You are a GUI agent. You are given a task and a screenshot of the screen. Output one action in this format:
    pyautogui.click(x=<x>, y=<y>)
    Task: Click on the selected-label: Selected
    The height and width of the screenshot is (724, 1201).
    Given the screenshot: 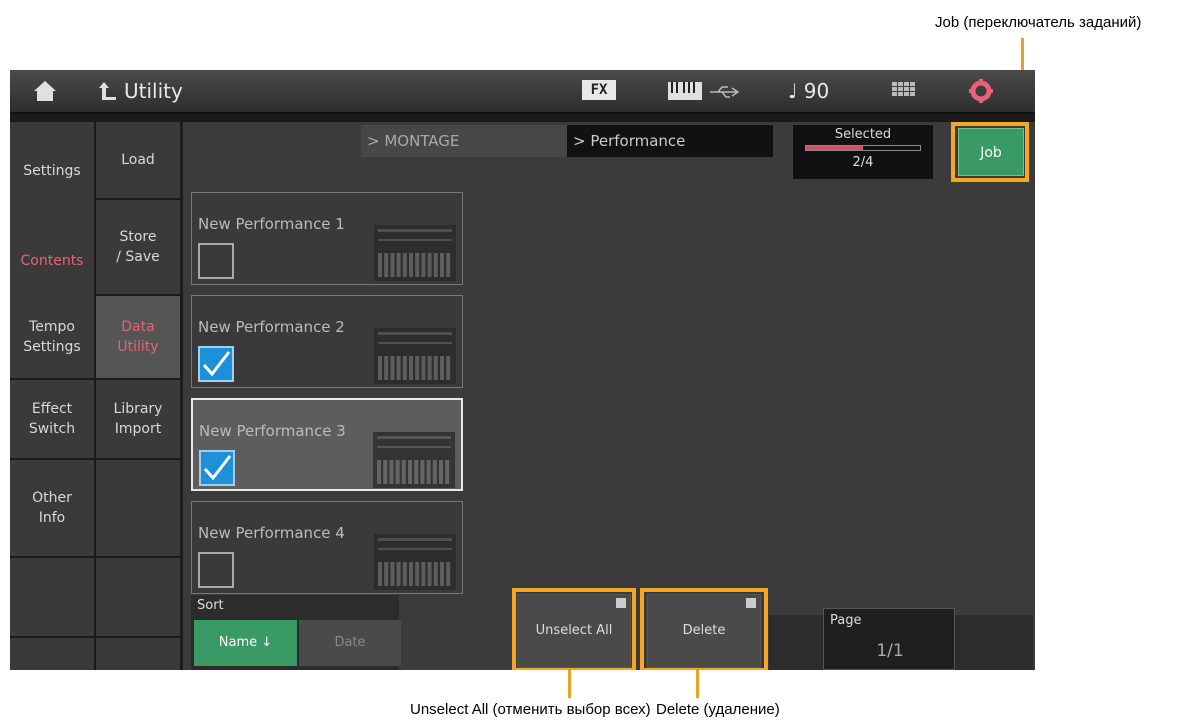 What is the action you would take?
    pyautogui.click(x=863, y=134)
    